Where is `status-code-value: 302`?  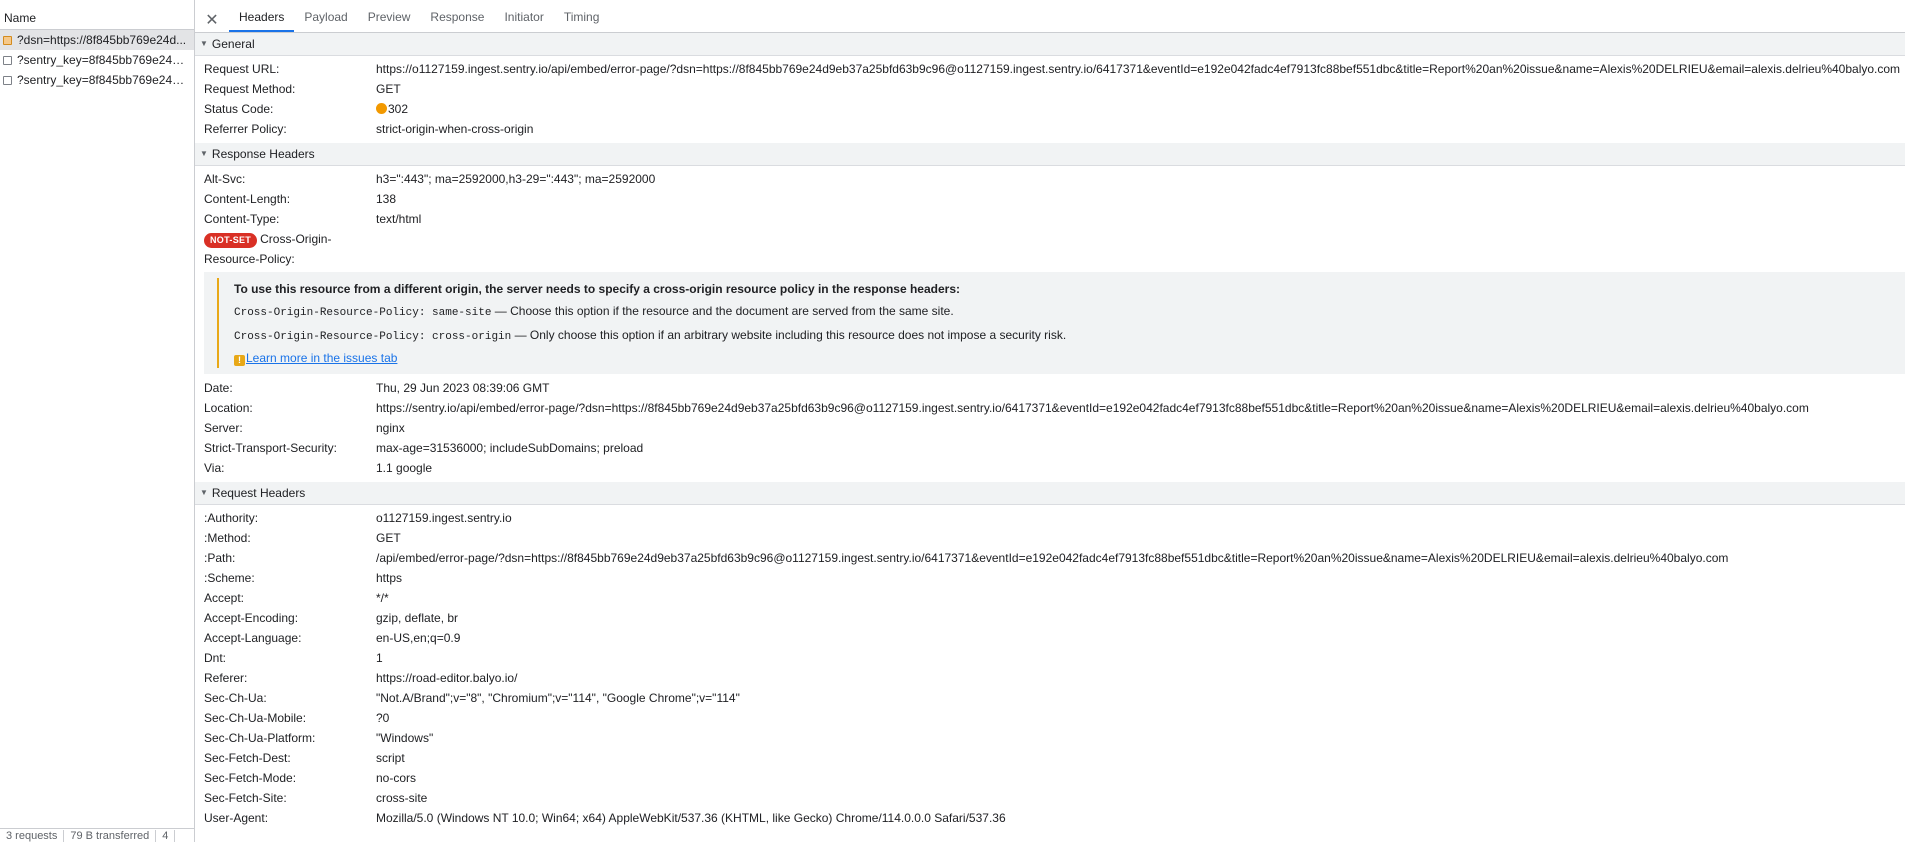 status-code-value: 302 is located at coordinates (392, 109).